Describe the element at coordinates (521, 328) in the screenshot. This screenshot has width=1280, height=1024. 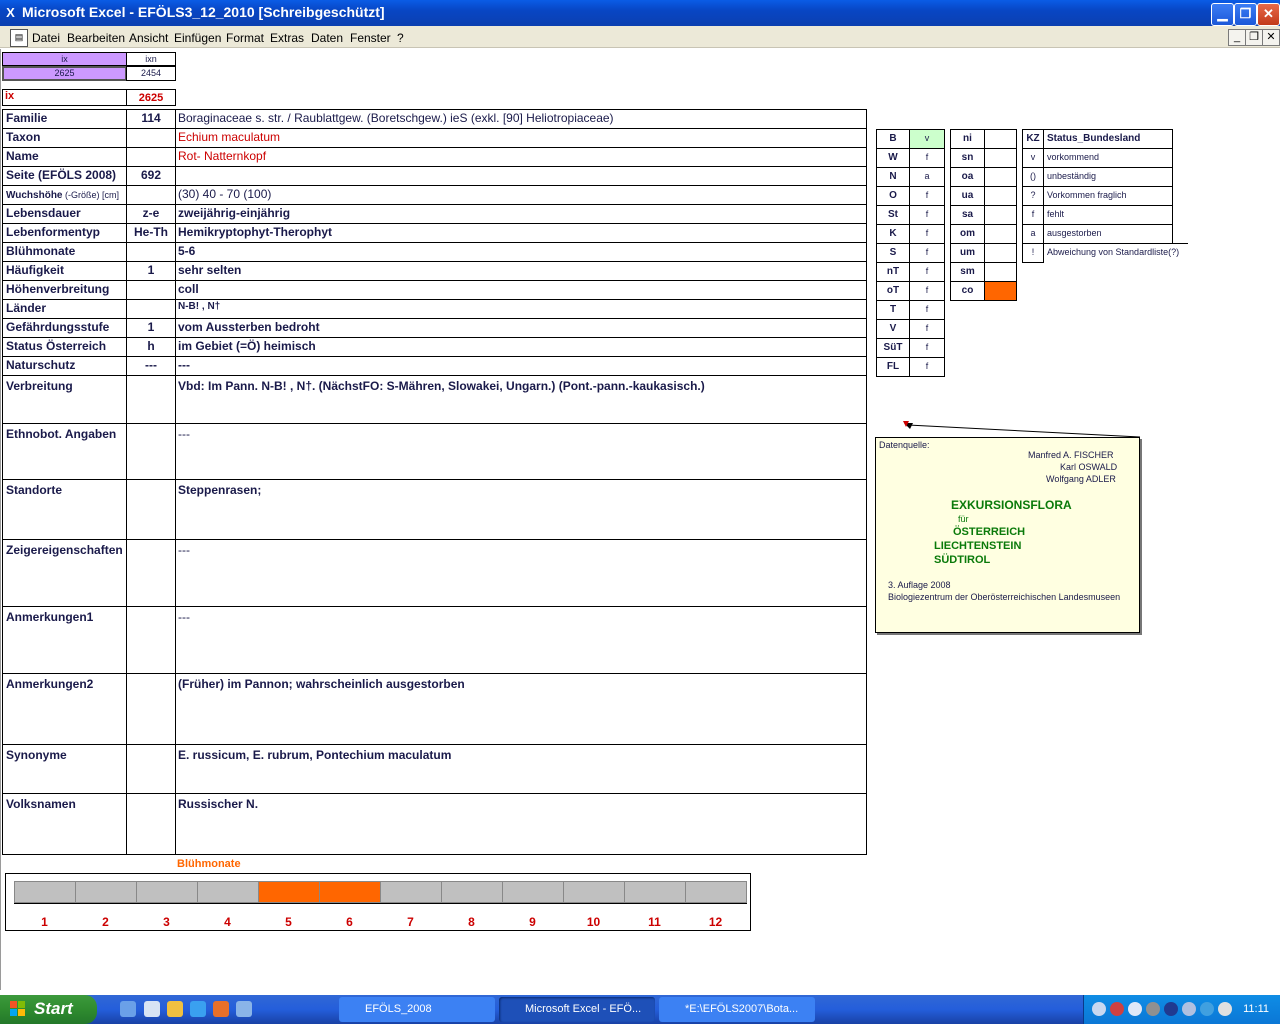
I see `row-value: vom Aussterben bedroht` at that location.